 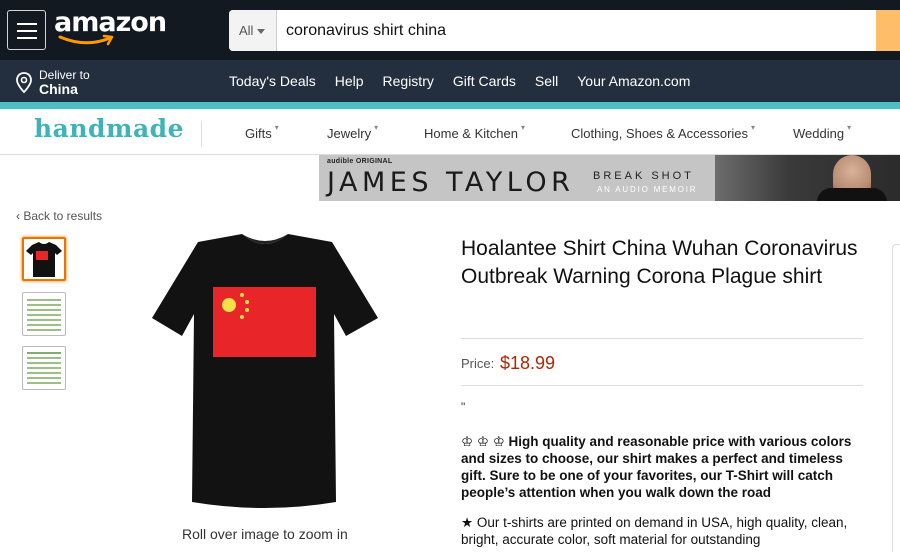 I want to click on handmade-link-gifts: Gifts ▾, so click(x=262, y=132).